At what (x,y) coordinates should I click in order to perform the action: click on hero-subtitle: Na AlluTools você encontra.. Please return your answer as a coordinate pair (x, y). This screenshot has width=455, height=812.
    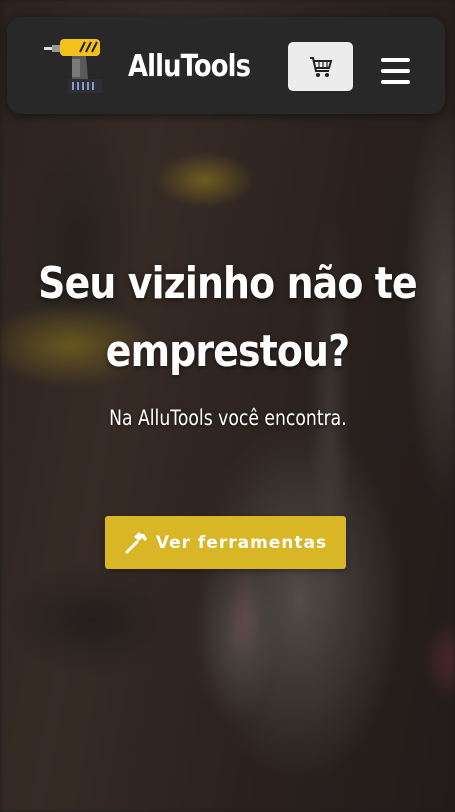
    Looking at the image, I should click on (227, 418).